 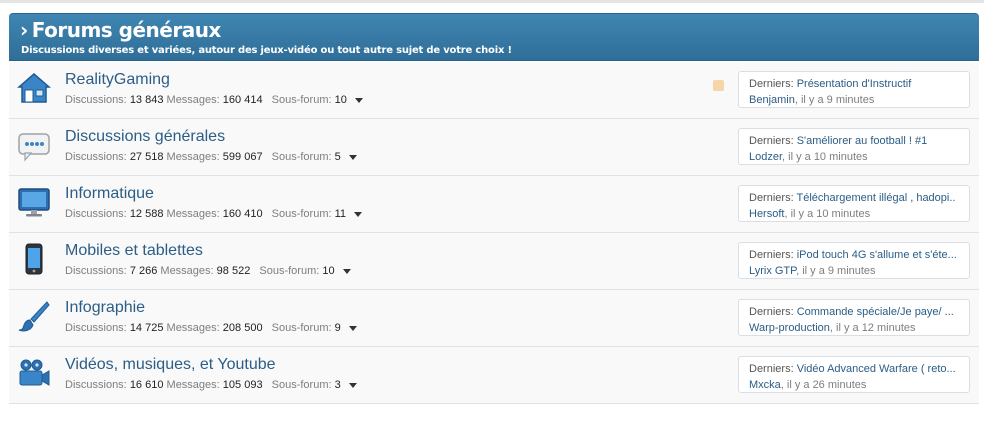 What do you see at coordinates (34, 316) in the screenshot?
I see `paintbrush-icon` at bounding box center [34, 316].